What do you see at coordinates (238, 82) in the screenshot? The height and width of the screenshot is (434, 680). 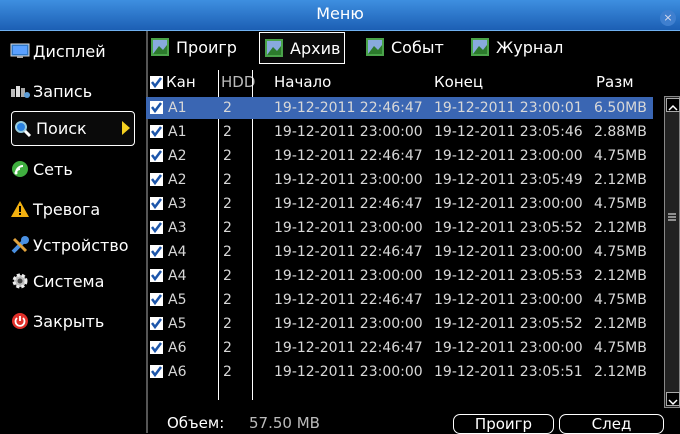 I see `header-hdd: HDD` at bounding box center [238, 82].